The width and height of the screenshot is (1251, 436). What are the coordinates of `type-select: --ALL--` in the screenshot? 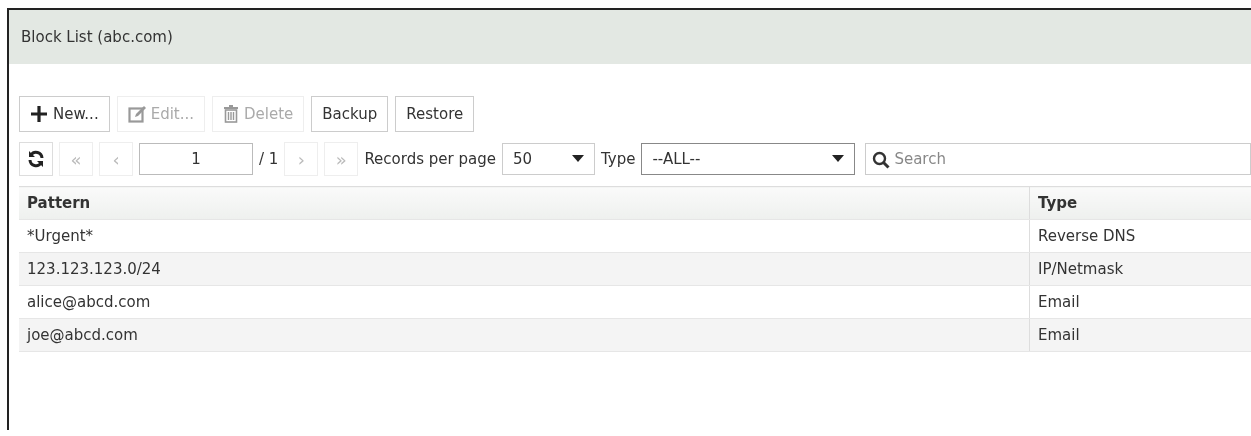 It's located at (748, 159).